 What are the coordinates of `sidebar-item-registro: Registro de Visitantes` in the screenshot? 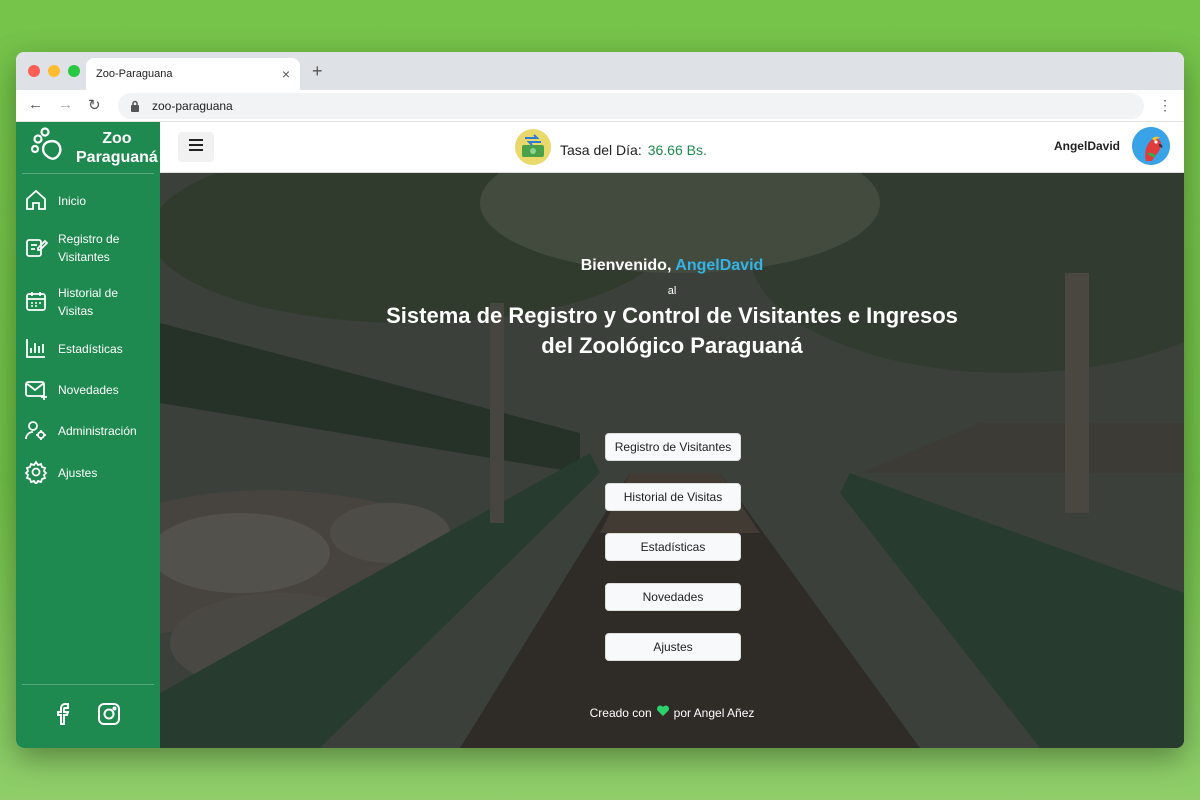 It's located at (88, 248).